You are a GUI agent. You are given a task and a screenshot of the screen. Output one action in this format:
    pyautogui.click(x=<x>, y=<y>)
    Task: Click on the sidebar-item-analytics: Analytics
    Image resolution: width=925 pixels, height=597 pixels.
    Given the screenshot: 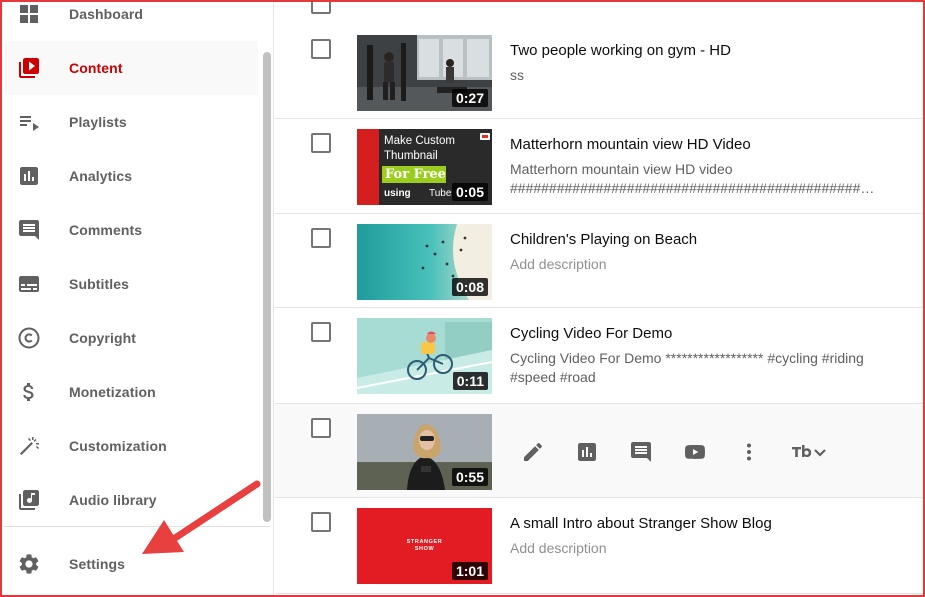 What is the action you would take?
    pyautogui.click(x=131, y=176)
    